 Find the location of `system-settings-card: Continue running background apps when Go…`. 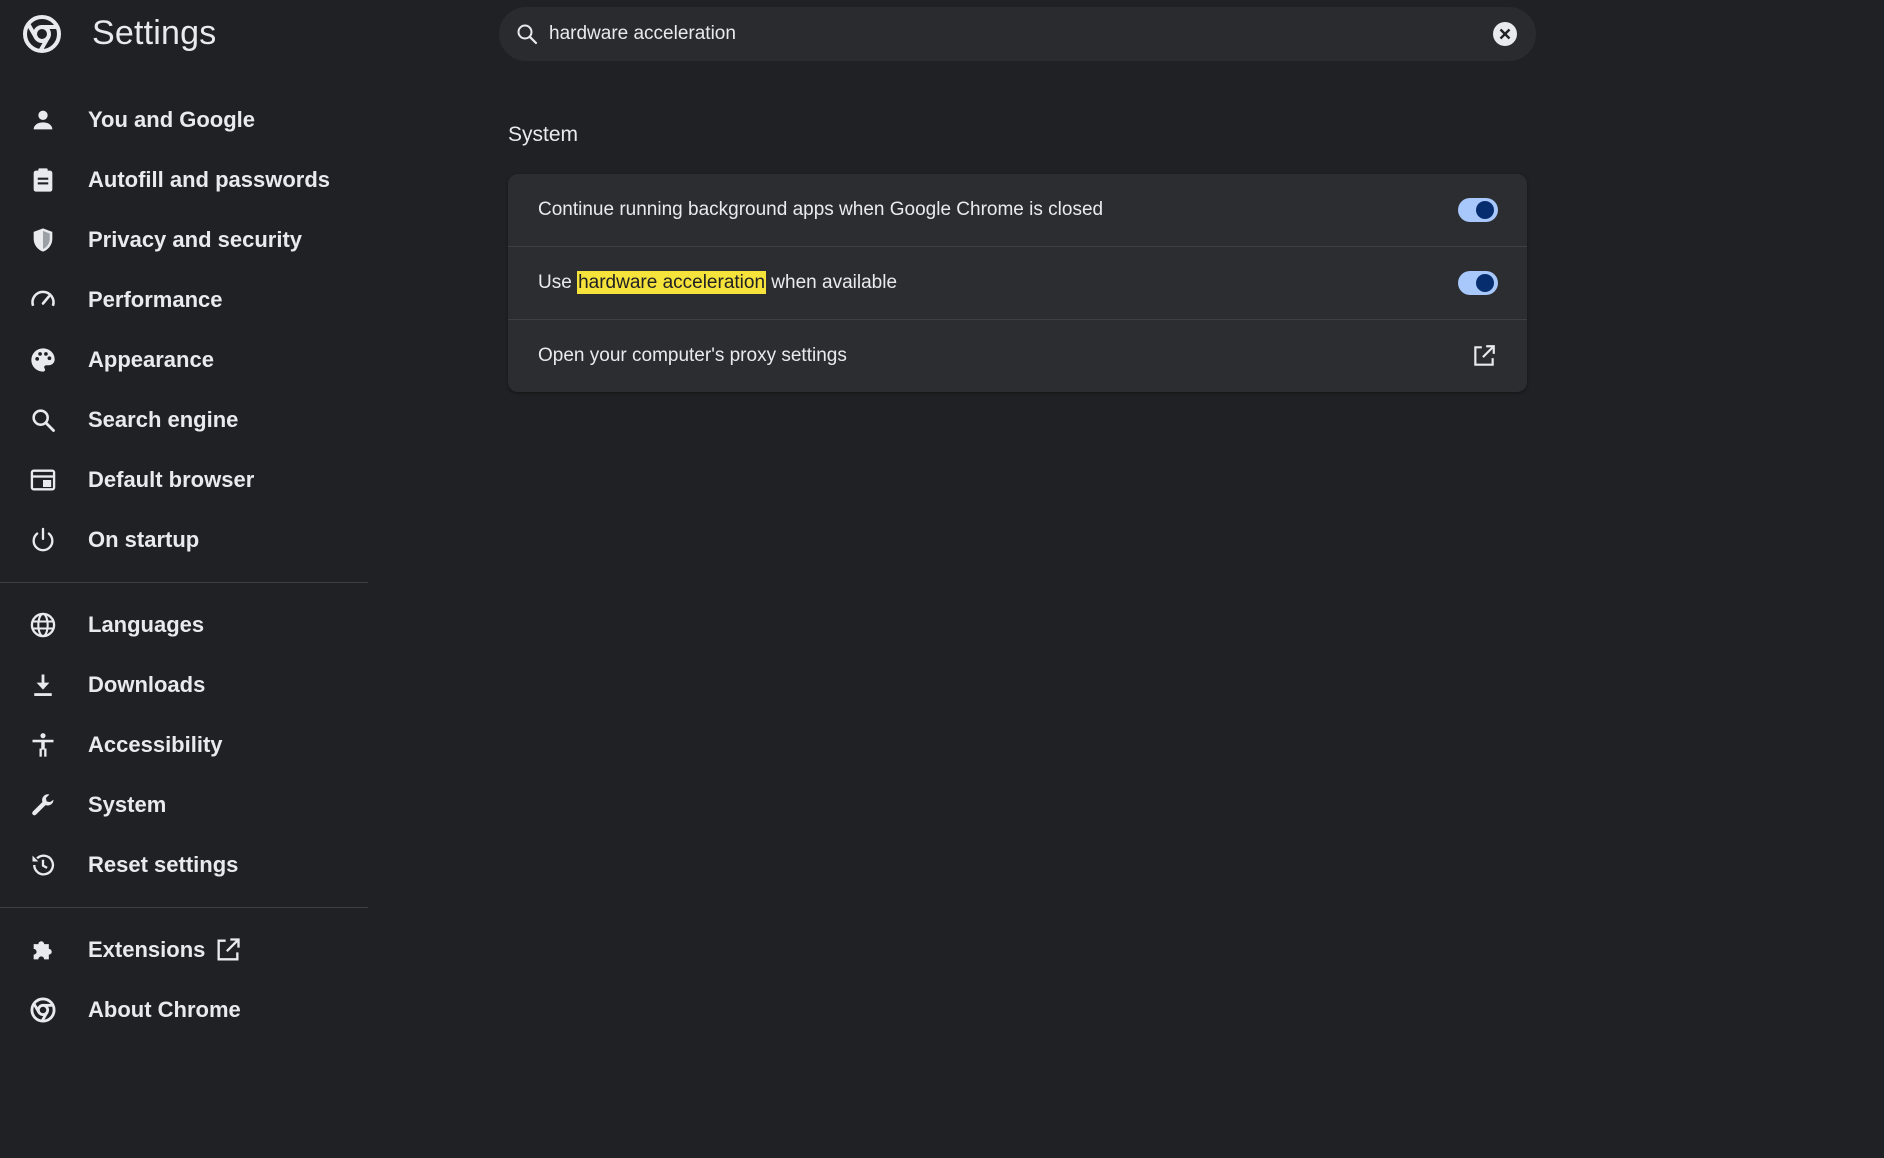

system-settings-card: Continue running background apps when Go… is located at coordinates (1017, 283).